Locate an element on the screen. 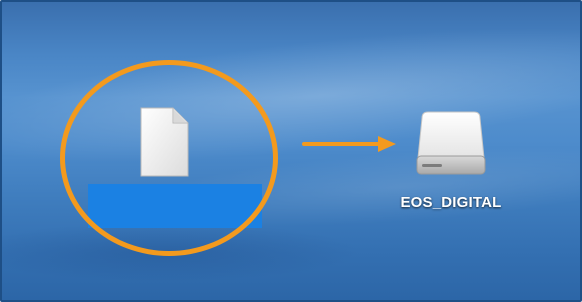 The width and height of the screenshot is (582, 302). drive-label: EOS_DIGITAL is located at coordinates (451, 202).